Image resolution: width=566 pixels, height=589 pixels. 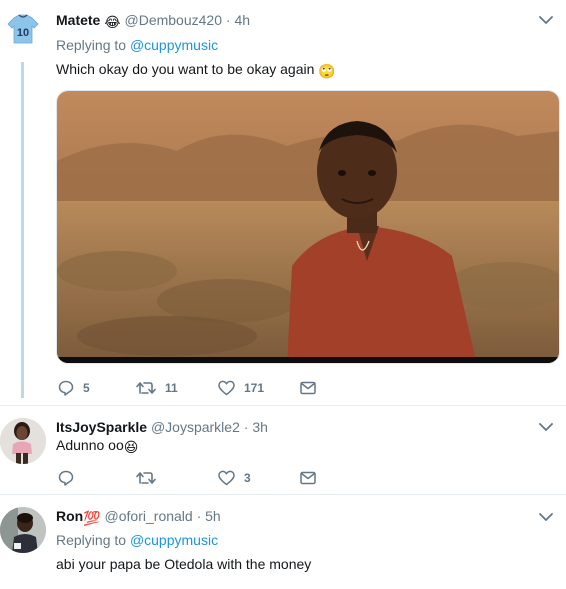 I want to click on like-count: 171, so click(x=254, y=388).